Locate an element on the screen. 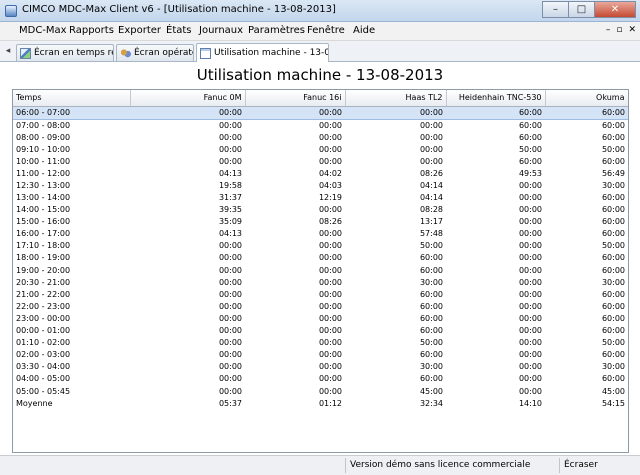 The height and width of the screenshot is (475, 640). table-row: 08:00 - 09:00 00:00 00:00 00:00 60:00 60:00 is located at coordinates (320, 138).